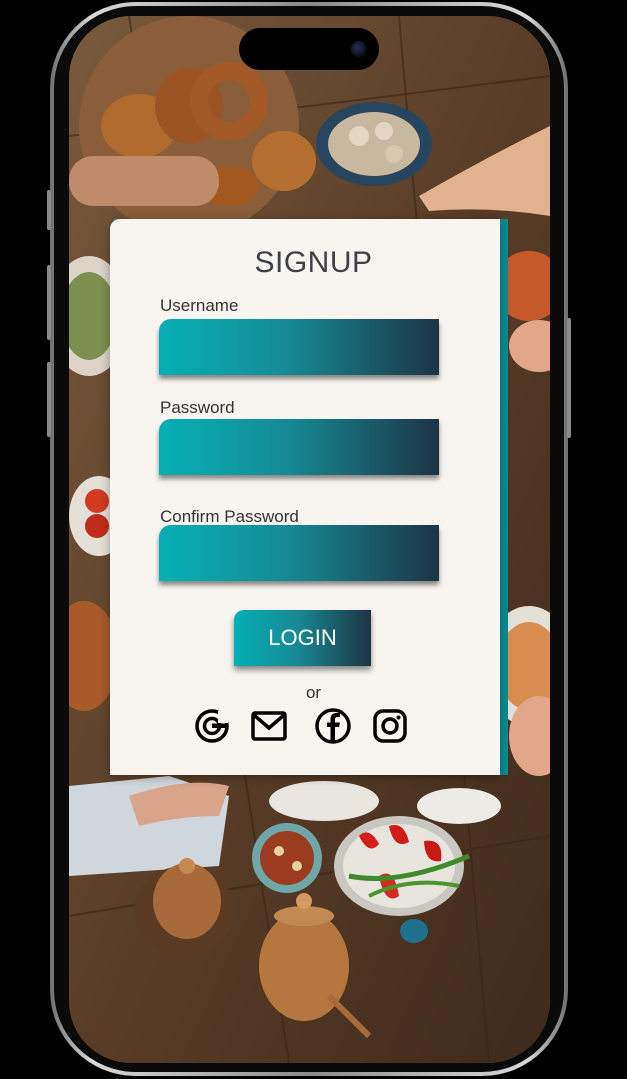  What do you see at coordinates (309, 49) in the screenshot?
I see `dynamic-island` at bounding box center [309, 49].